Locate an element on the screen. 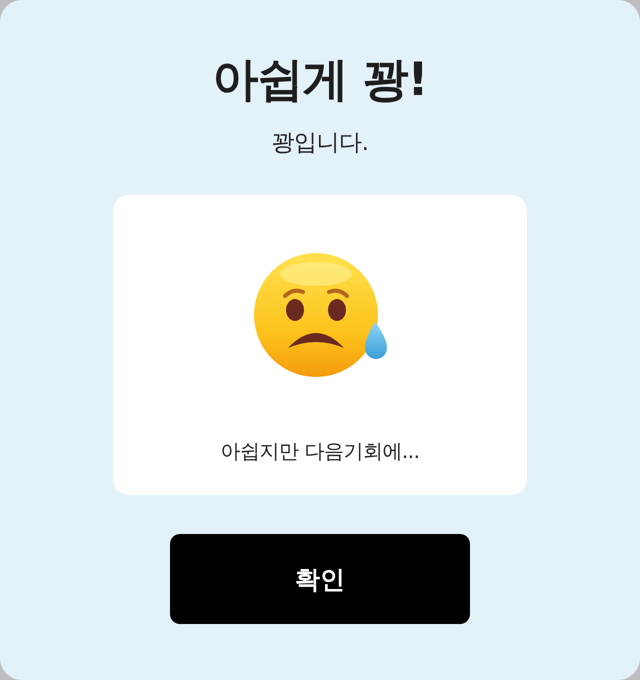 Image resolution: width=640 pixels, height=680 pixels. dialog-subtitle: 꽝입니다. is located at coordinates (320, 143).